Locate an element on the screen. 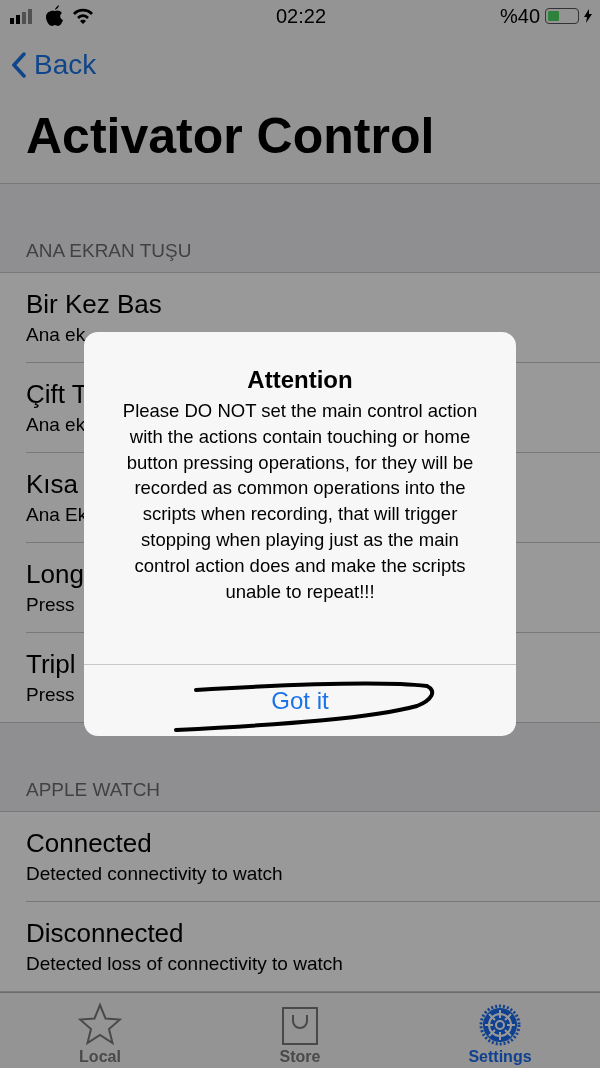  apple-icon is located at coordinates (55, 16).